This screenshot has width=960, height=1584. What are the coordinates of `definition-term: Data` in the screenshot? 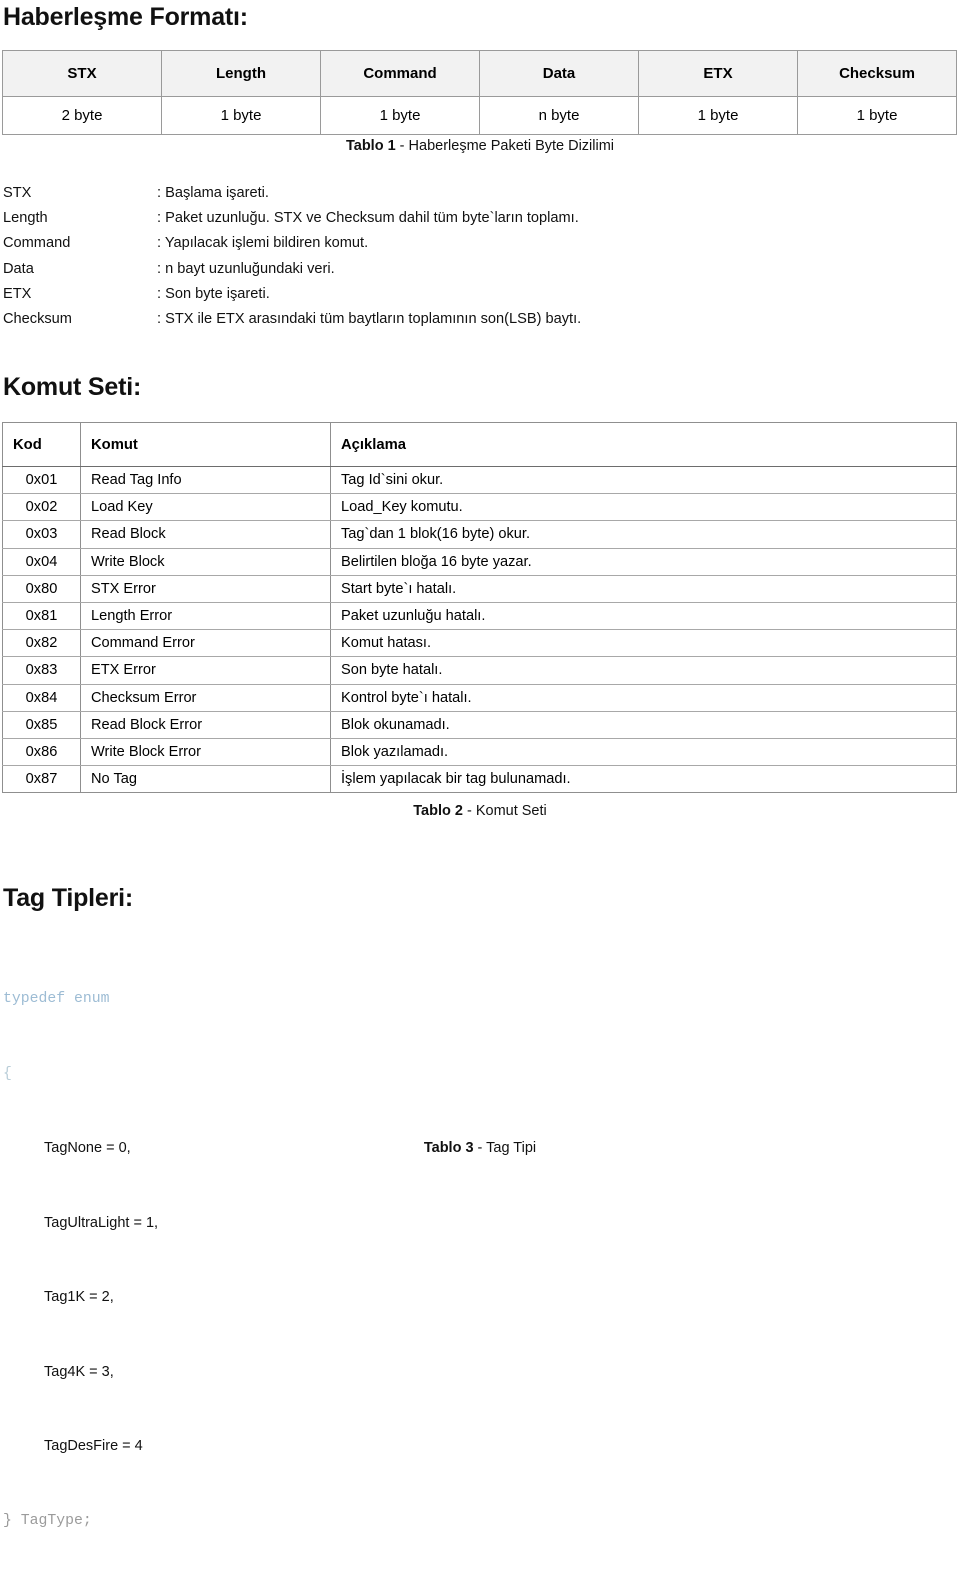 It's located at (18, 268).